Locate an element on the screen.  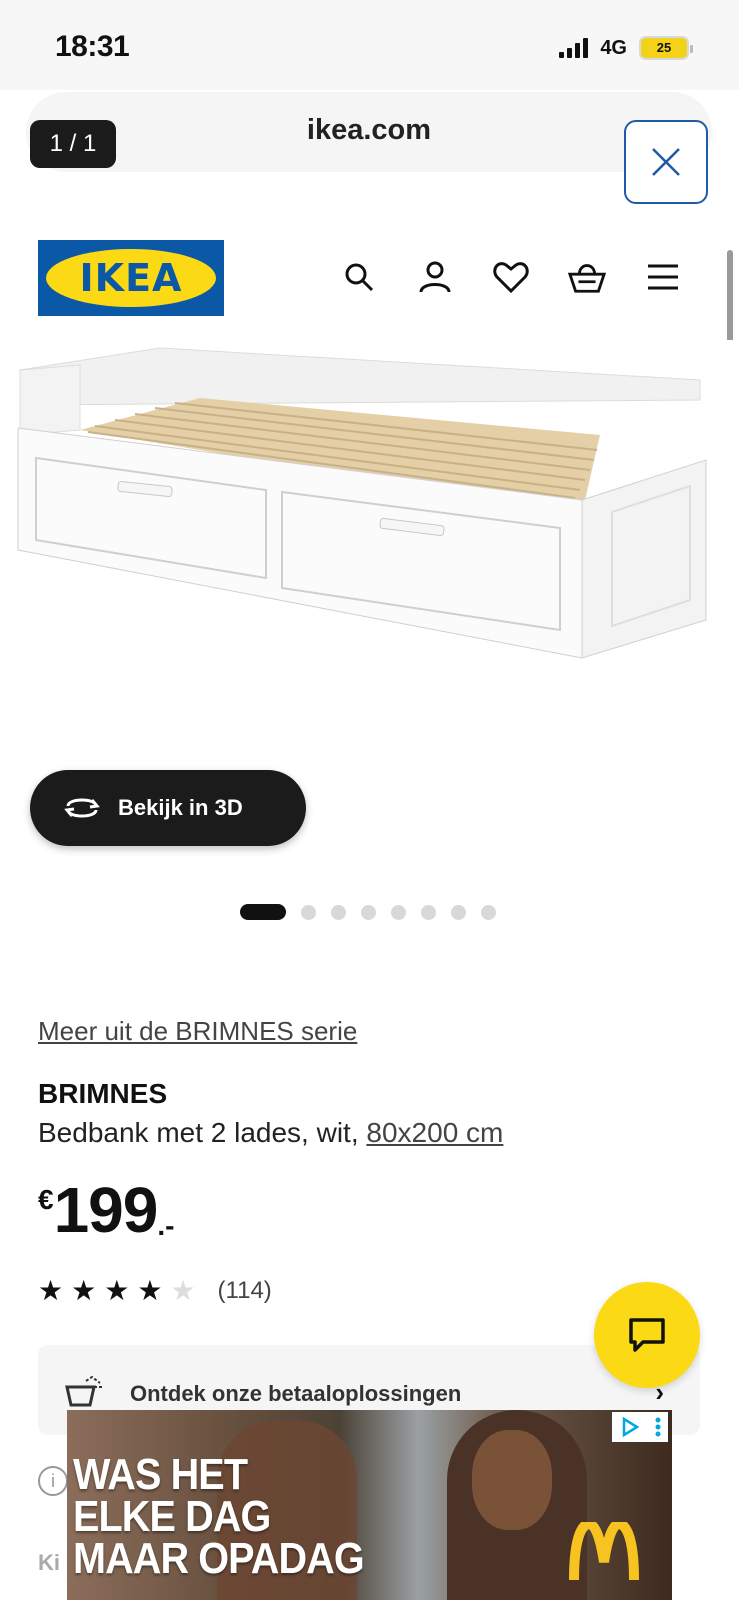
payment-basket-icon is located at coordinates (83, 1391).